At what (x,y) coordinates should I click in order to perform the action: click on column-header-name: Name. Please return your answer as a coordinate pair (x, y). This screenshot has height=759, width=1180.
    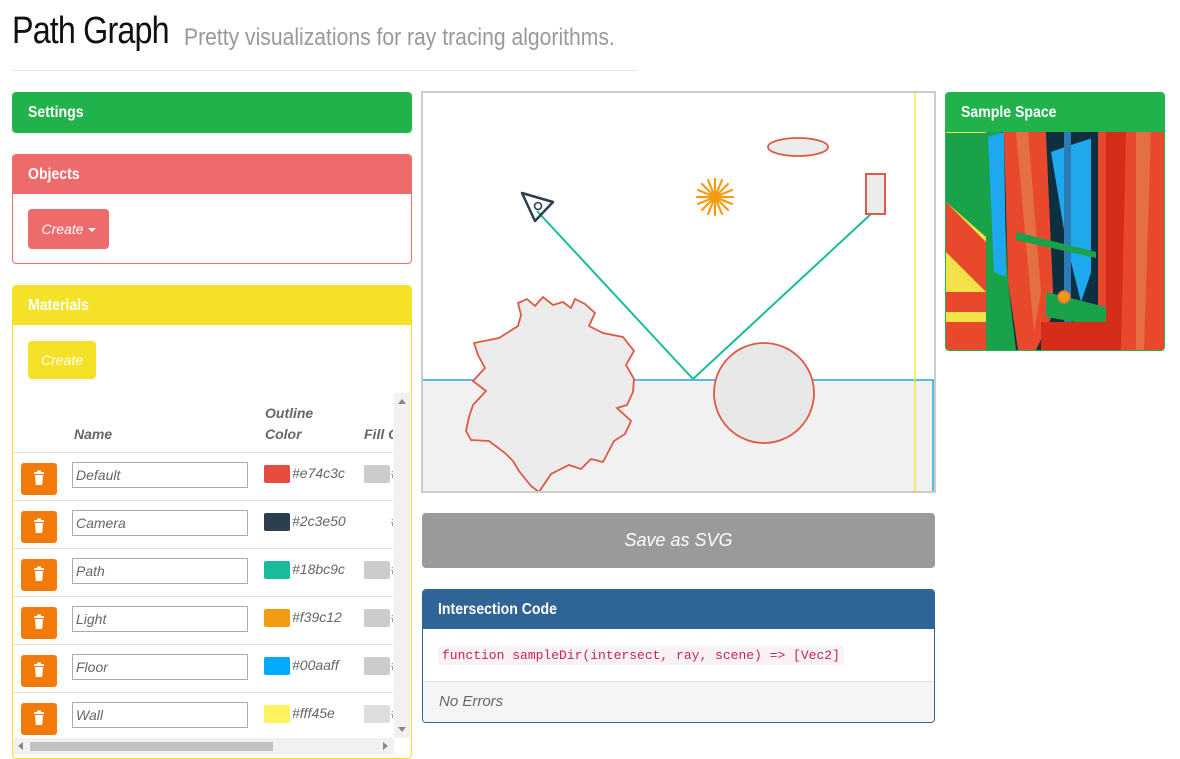
    Looking at the image, I should click on (93, 434).